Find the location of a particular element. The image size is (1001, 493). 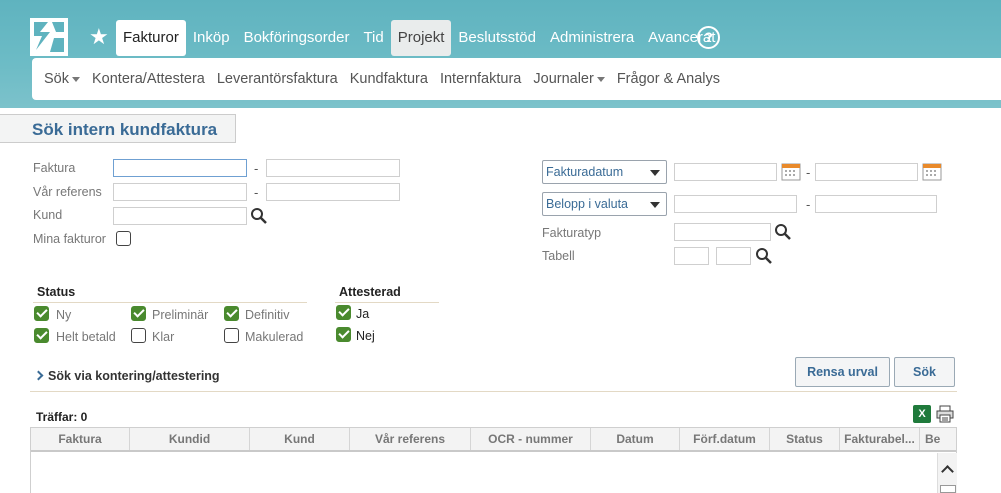

amount-type-select: Belopp i valuta is located at coordinates (604, 204).